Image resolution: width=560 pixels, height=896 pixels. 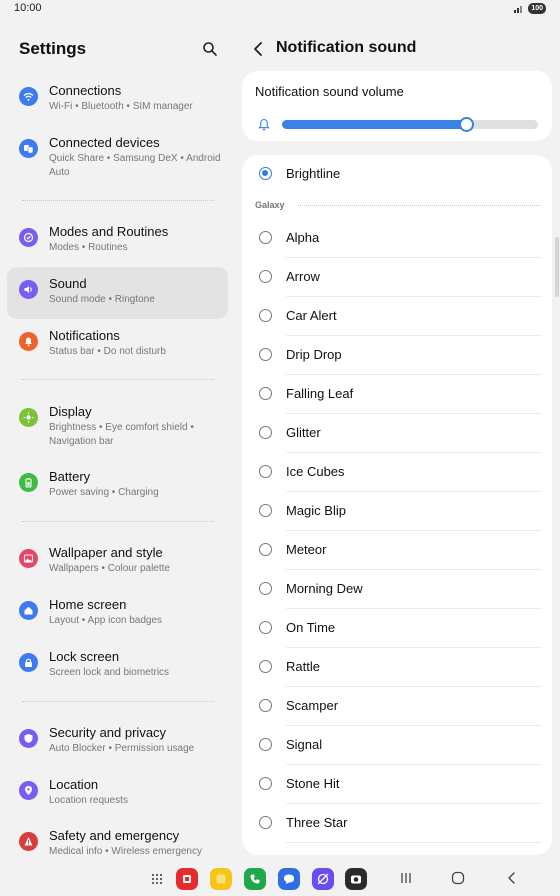 What do you see at coordinates (315, 471) in the screenshot?
I see `sound-item: Ice Cubes` at bounding box center [315, 471].